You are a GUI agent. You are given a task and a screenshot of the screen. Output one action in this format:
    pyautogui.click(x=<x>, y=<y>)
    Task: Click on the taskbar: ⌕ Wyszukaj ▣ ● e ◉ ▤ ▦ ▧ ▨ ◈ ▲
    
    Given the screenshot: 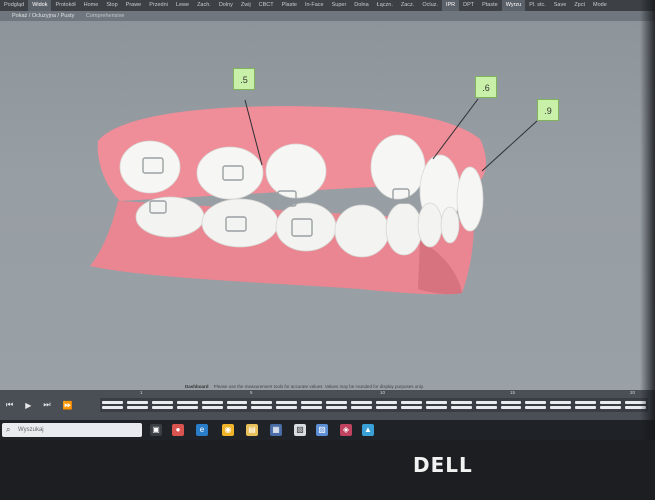 What is the action you would take?
    pyautogui.click(x=327, y=430)
    